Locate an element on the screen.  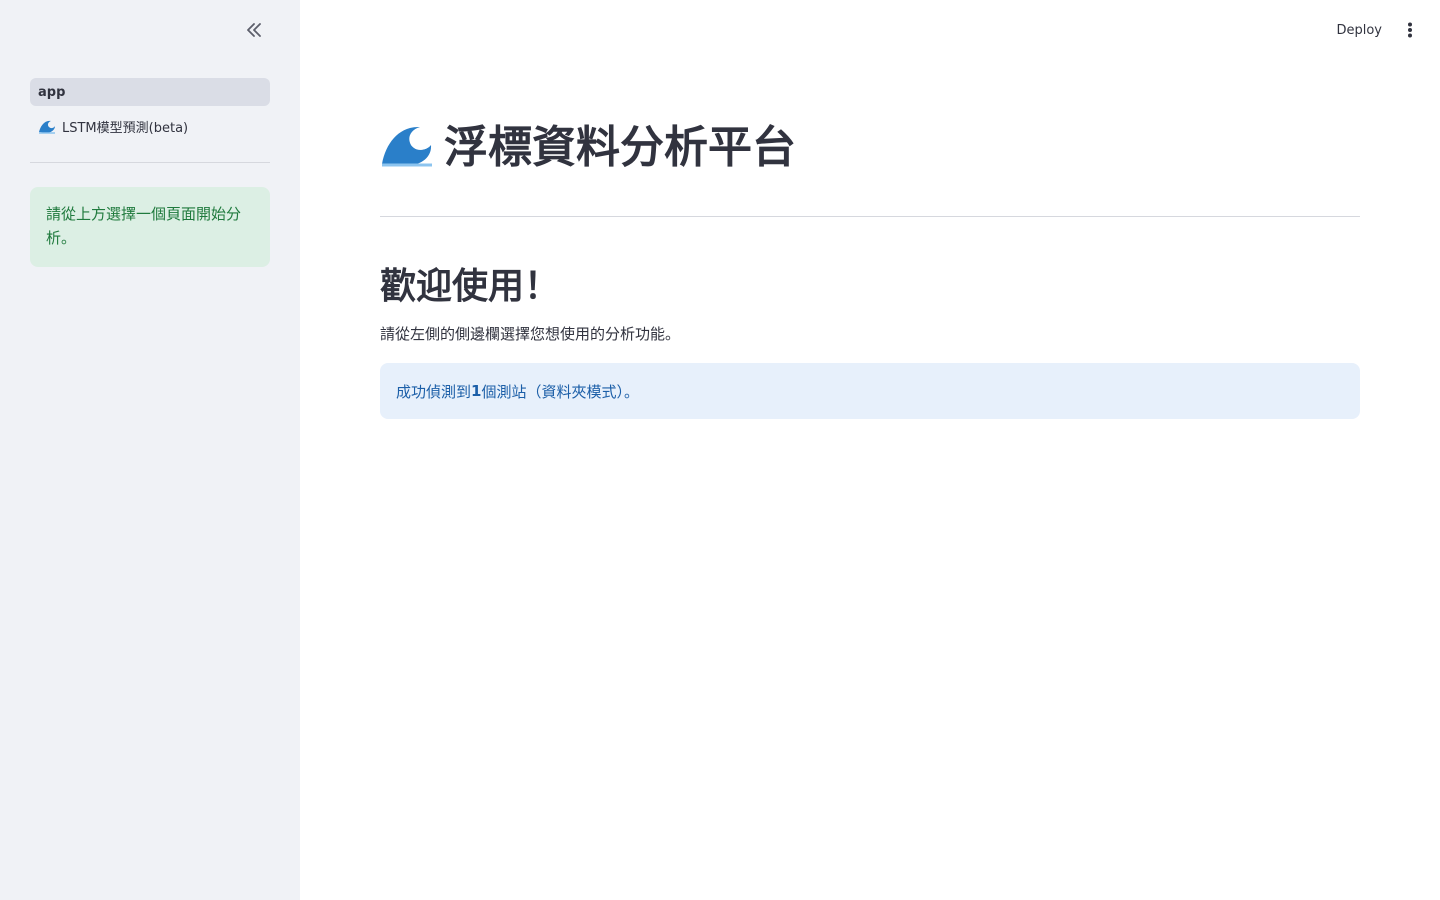
sidebar-nav: app LSTM模型預測(beta) is located at coordinates (150, 112).